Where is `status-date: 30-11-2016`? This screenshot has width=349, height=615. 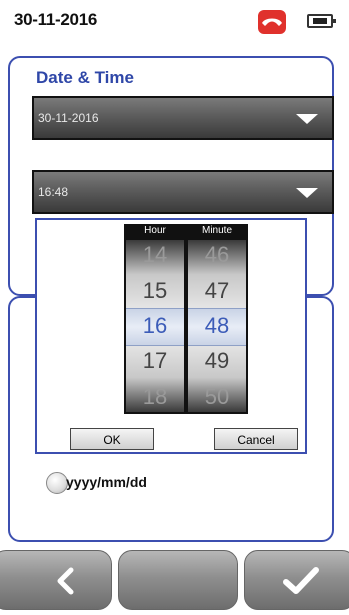
status-date: 30-11-2016 is located at coordinates (56, 19).